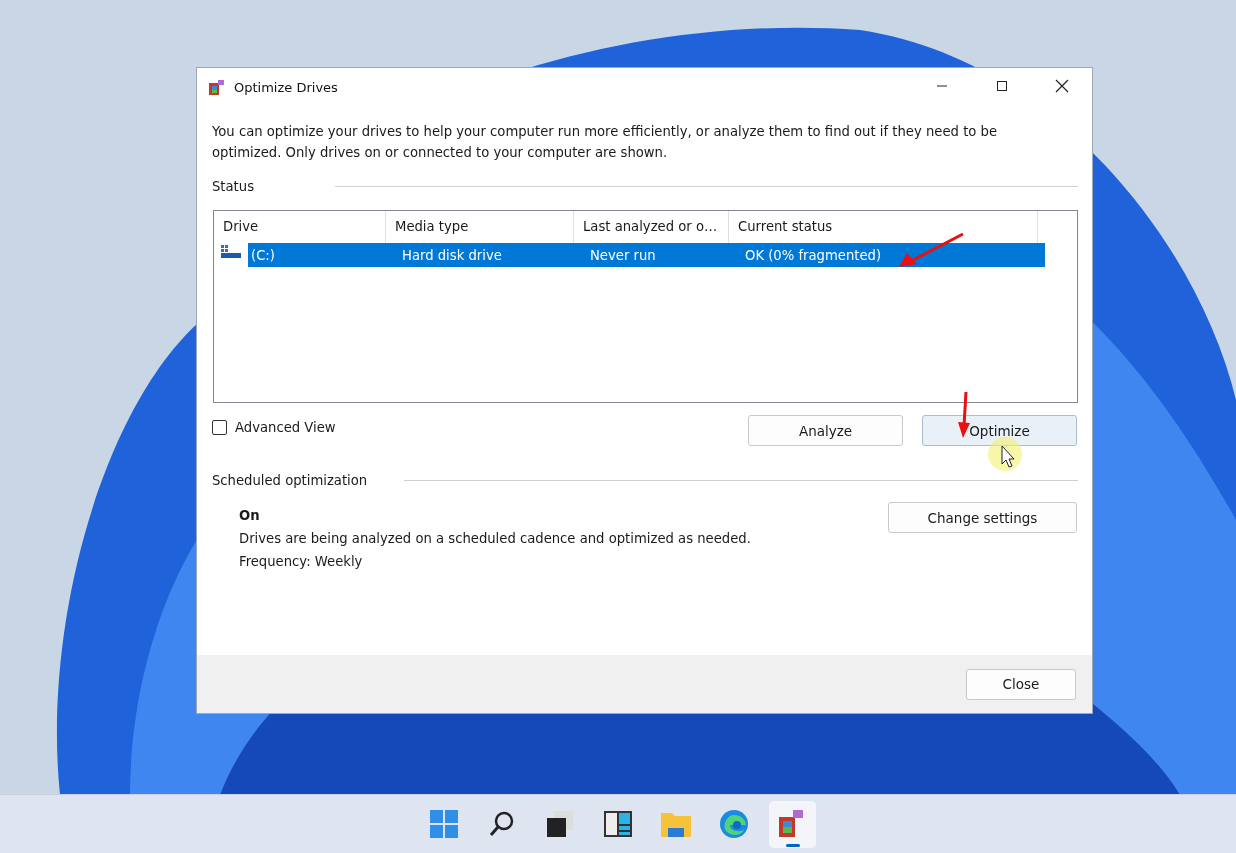  Describe the element at coordinates (502, 824) in the screenshot. I see `search-icon` at that location.